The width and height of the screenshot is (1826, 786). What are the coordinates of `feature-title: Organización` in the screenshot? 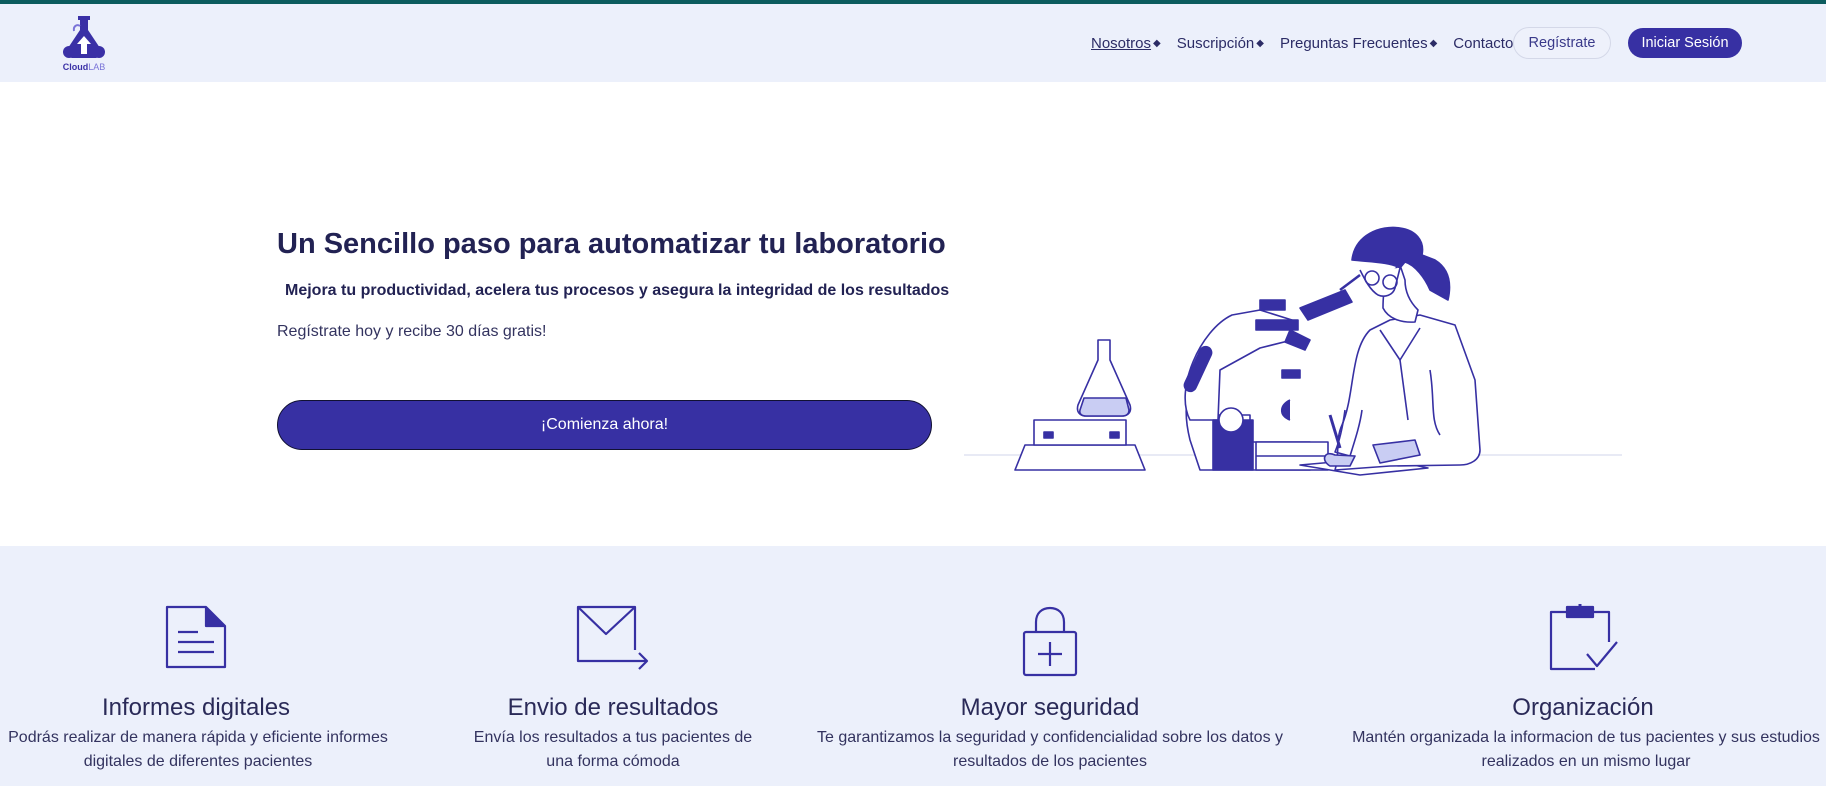 It's located at (1583, 707).